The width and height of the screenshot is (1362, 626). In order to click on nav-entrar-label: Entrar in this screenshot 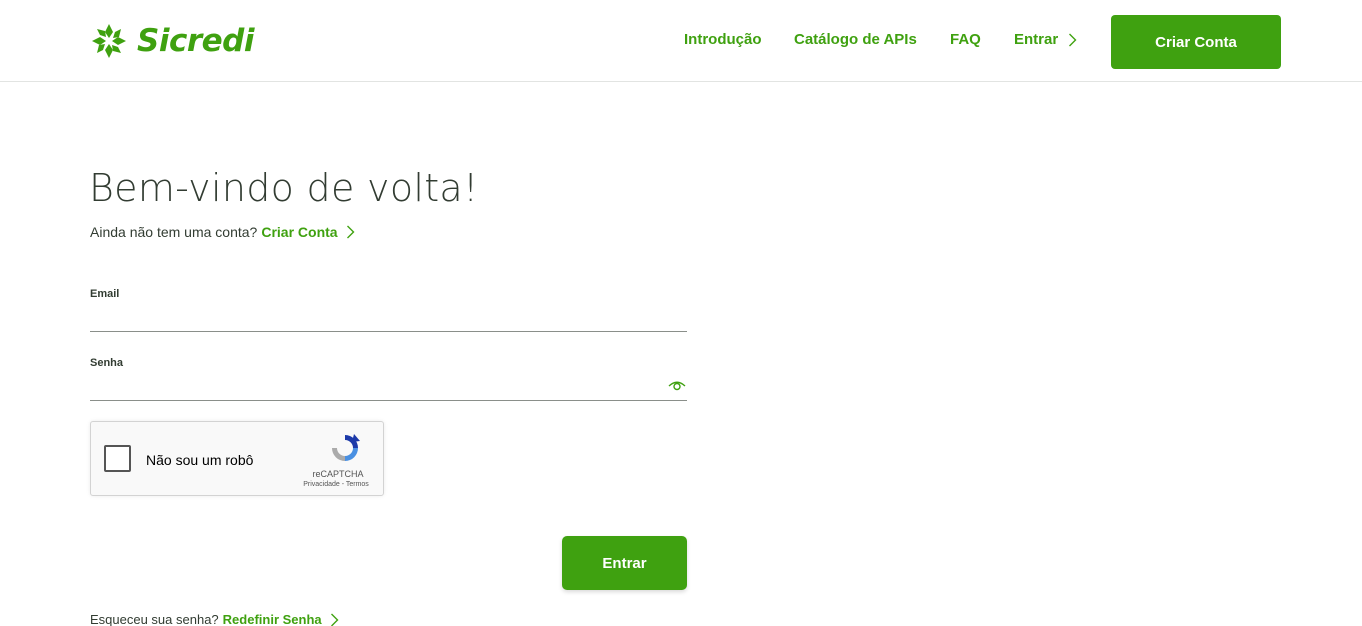, I will do `click(1036, 39)`.